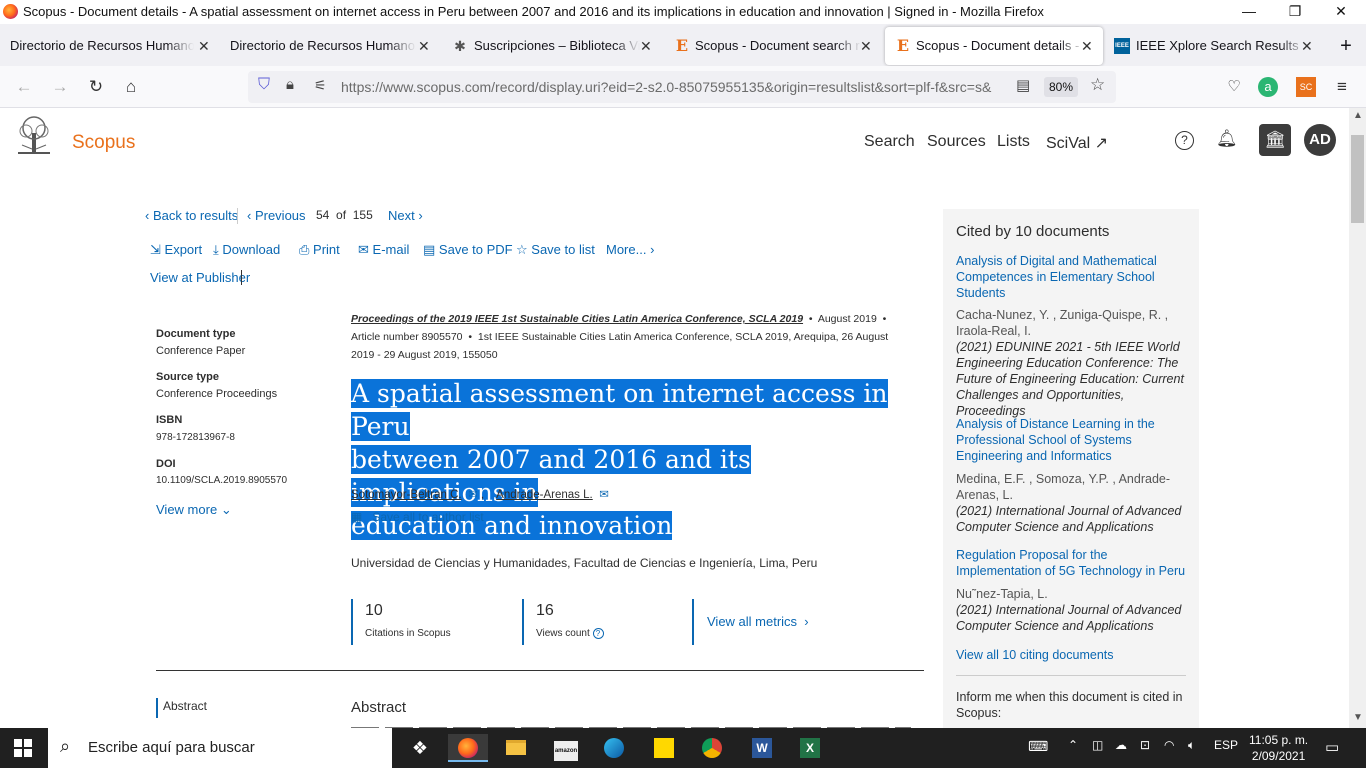 This screenshot has height=768, width=1366. What do you see at coordinates (758, 621) in the screenshot?
I see `view-all-metrics-link: View all metrics ›` at bounding box center [758, 621].